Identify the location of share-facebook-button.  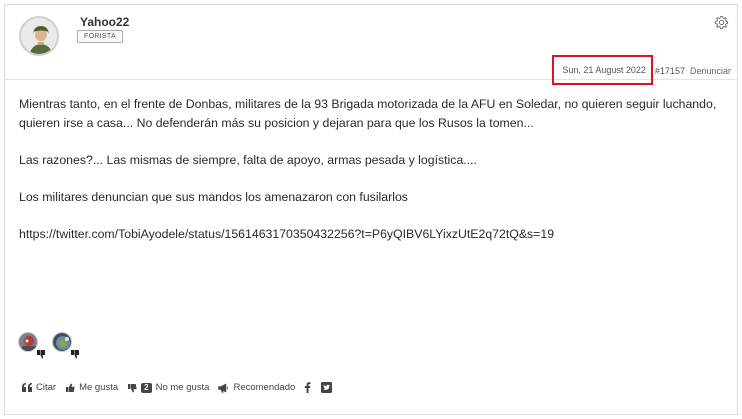
(307, 387).